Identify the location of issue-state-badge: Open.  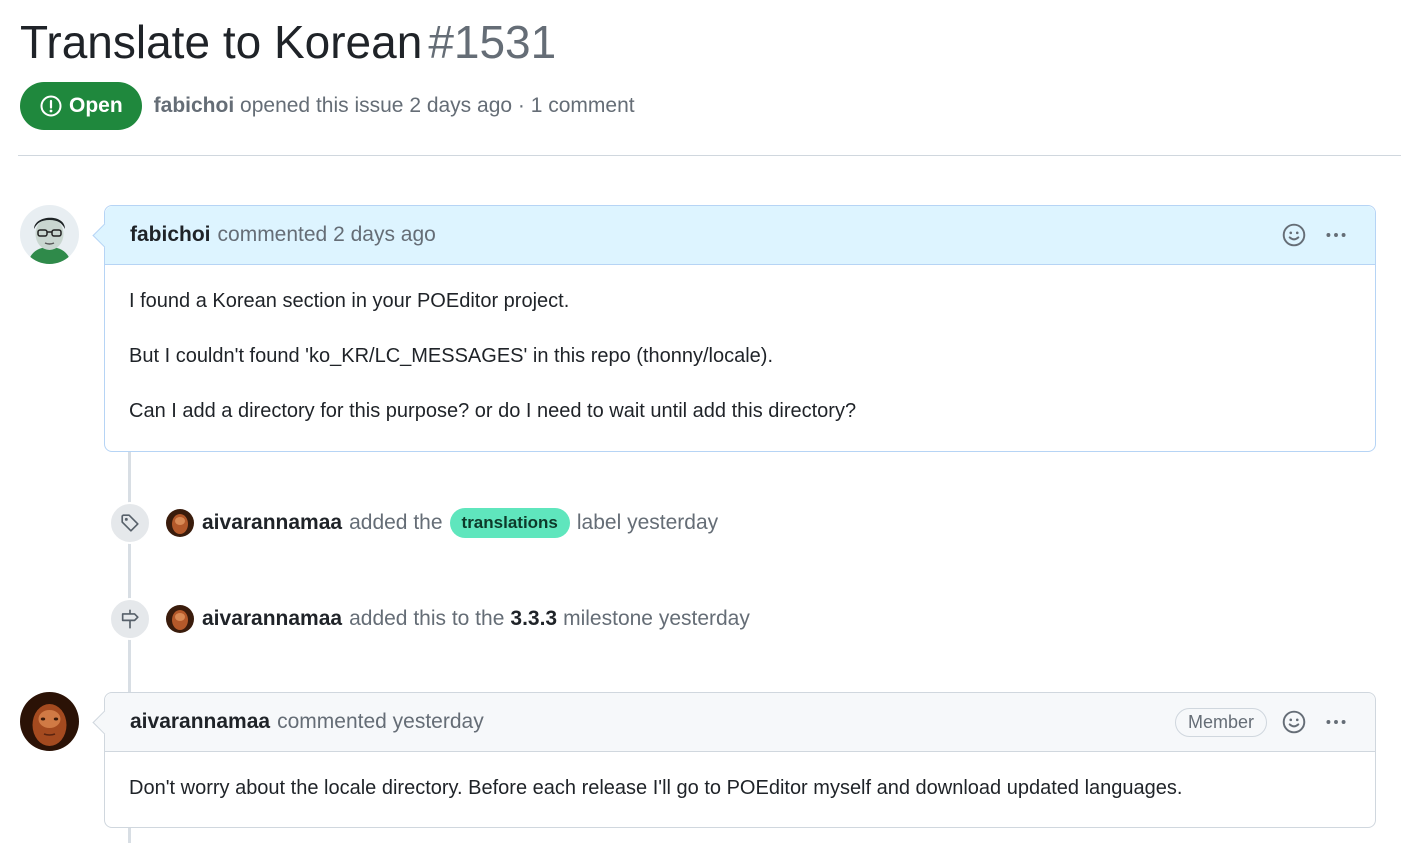
(81, 106).